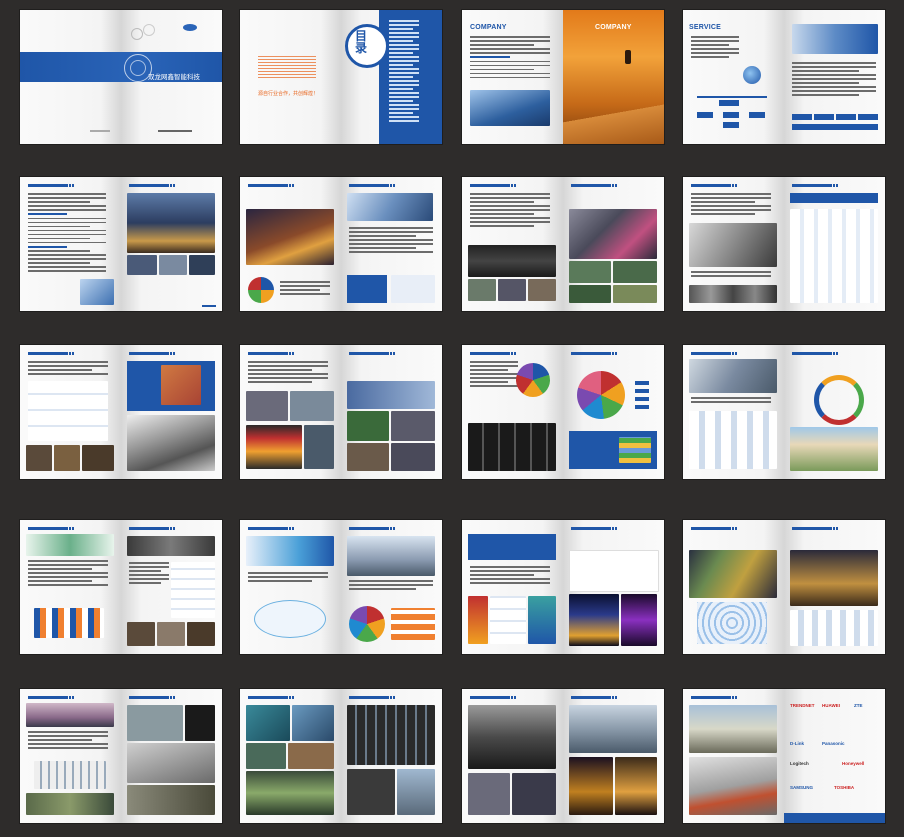 This screenshot has height=837, width=904. What do you see at coordinates (290, 77) in the screenshot?
I see `intro-page: 源自行业合作，共创辉煌！` at bounding box center [290, 77].